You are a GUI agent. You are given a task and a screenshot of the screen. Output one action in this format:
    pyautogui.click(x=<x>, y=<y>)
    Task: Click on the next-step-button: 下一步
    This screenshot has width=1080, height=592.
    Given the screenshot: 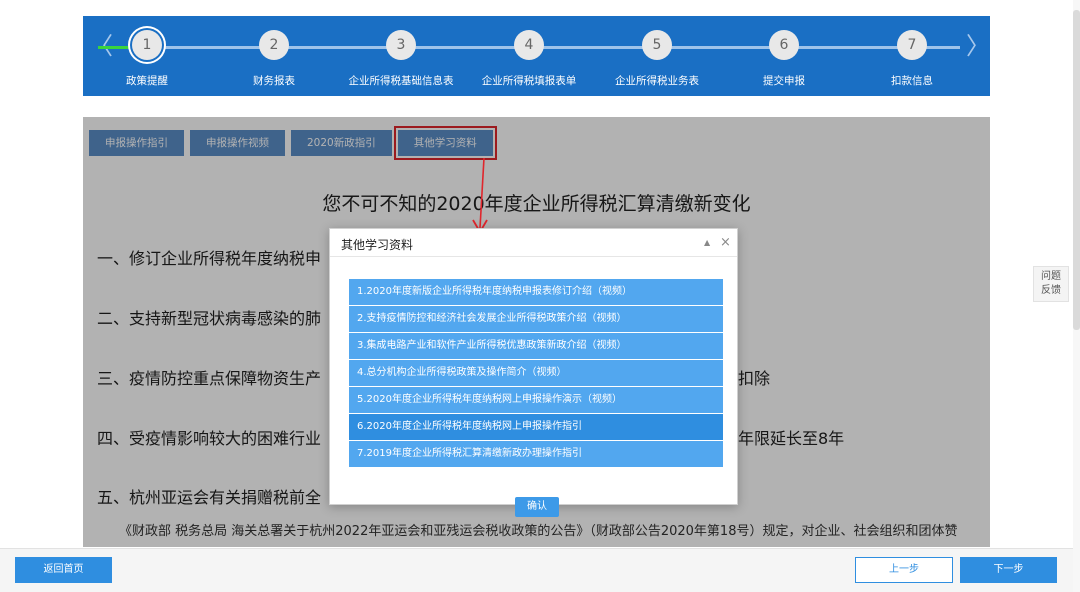 What is the action you would take?
    pyautogui.click(x=1008, y=570)
    